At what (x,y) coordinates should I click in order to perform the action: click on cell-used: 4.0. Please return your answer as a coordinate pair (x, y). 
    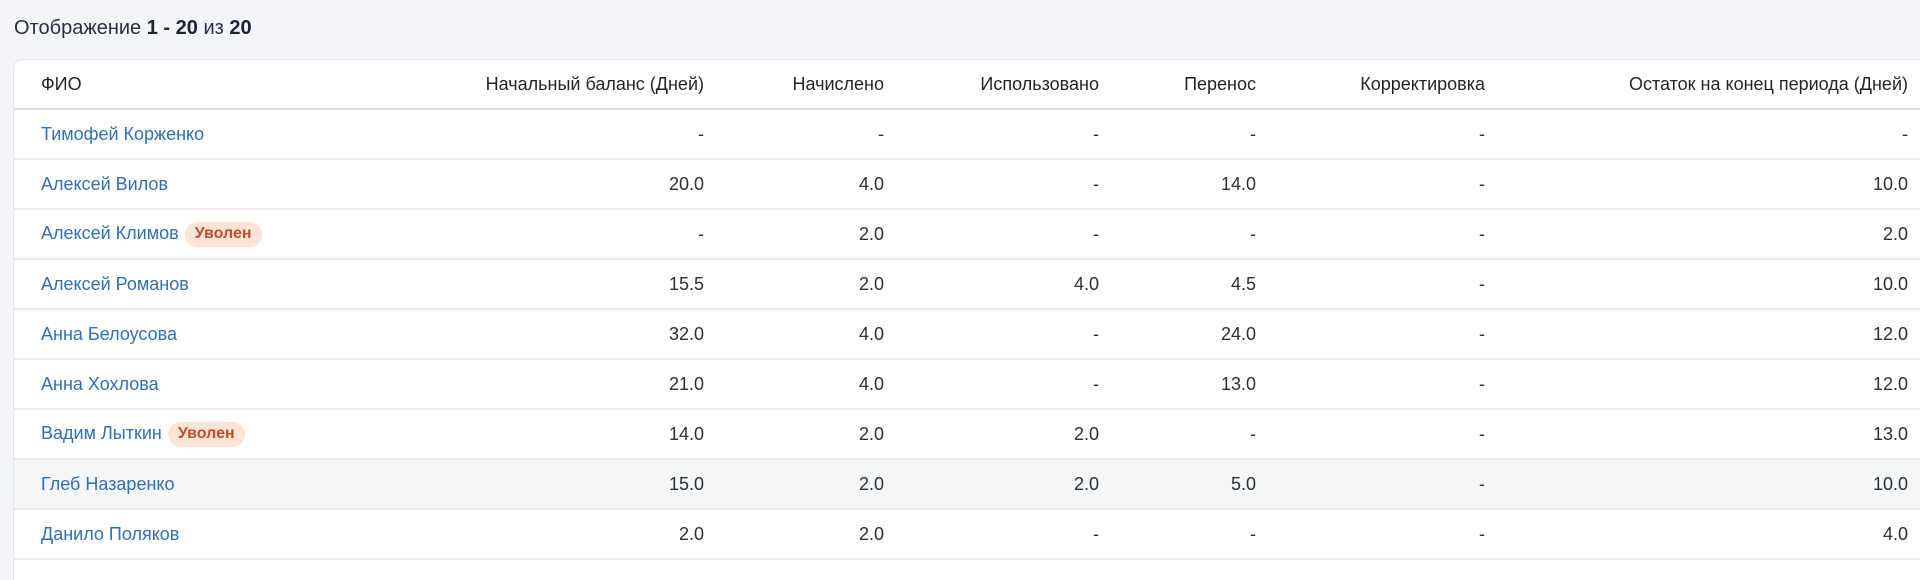
    Looking at the image, I should click on (991, 284).